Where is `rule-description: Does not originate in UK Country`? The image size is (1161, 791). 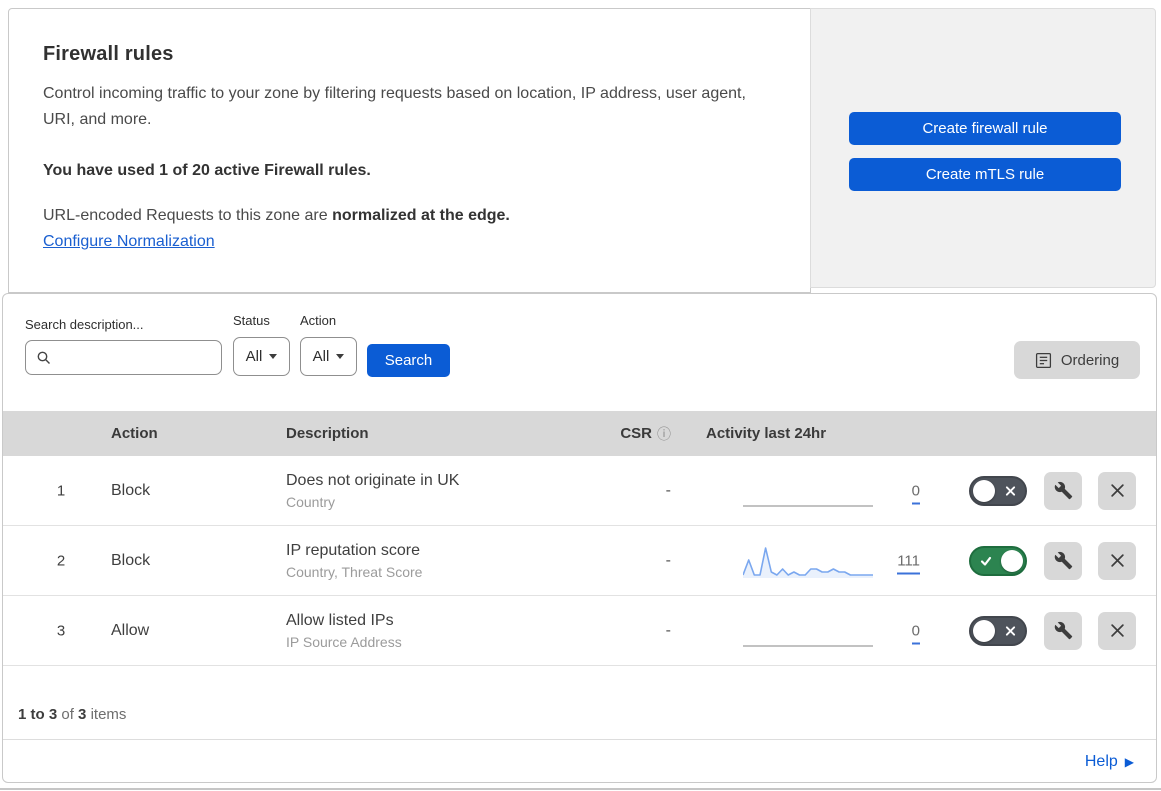
rule-description: Does not originate in UK Country is located at coordinates (372, 491).